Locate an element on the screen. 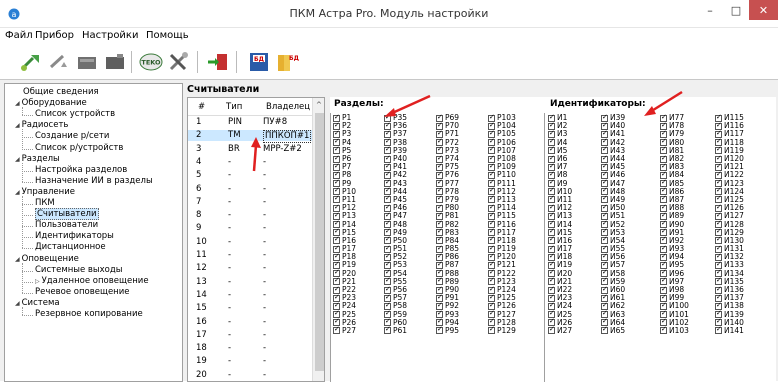 The image size is (778, 382). table-row: 9 - - is located at coordinates (250, 228).